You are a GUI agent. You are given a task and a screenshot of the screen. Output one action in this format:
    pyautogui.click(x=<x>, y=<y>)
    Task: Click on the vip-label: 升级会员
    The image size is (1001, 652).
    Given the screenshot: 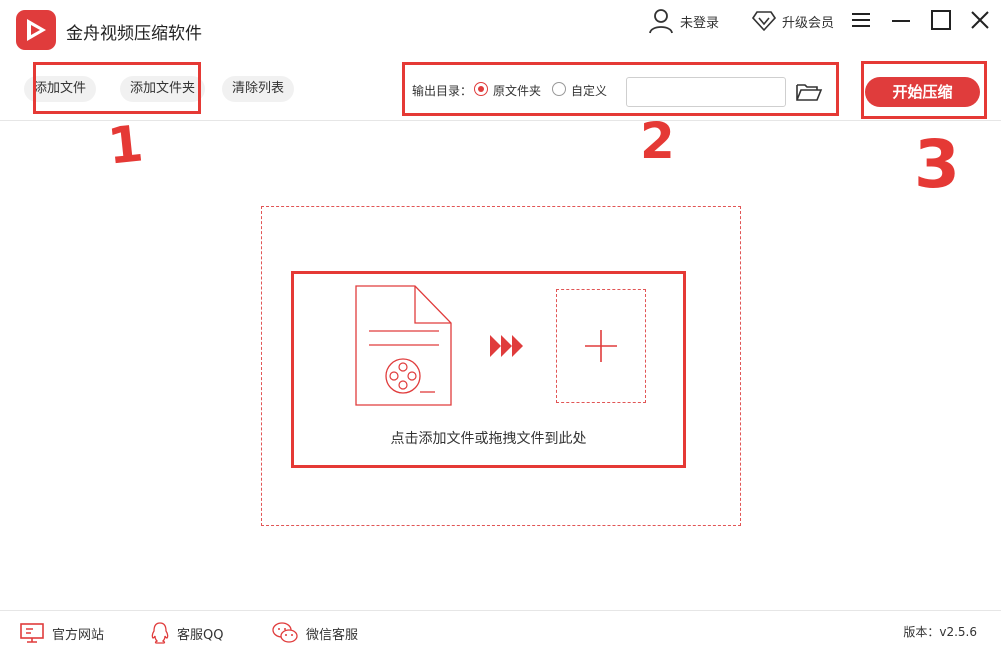 What is the action you would take?
    pyautogui.click(x=808, y=23)
    